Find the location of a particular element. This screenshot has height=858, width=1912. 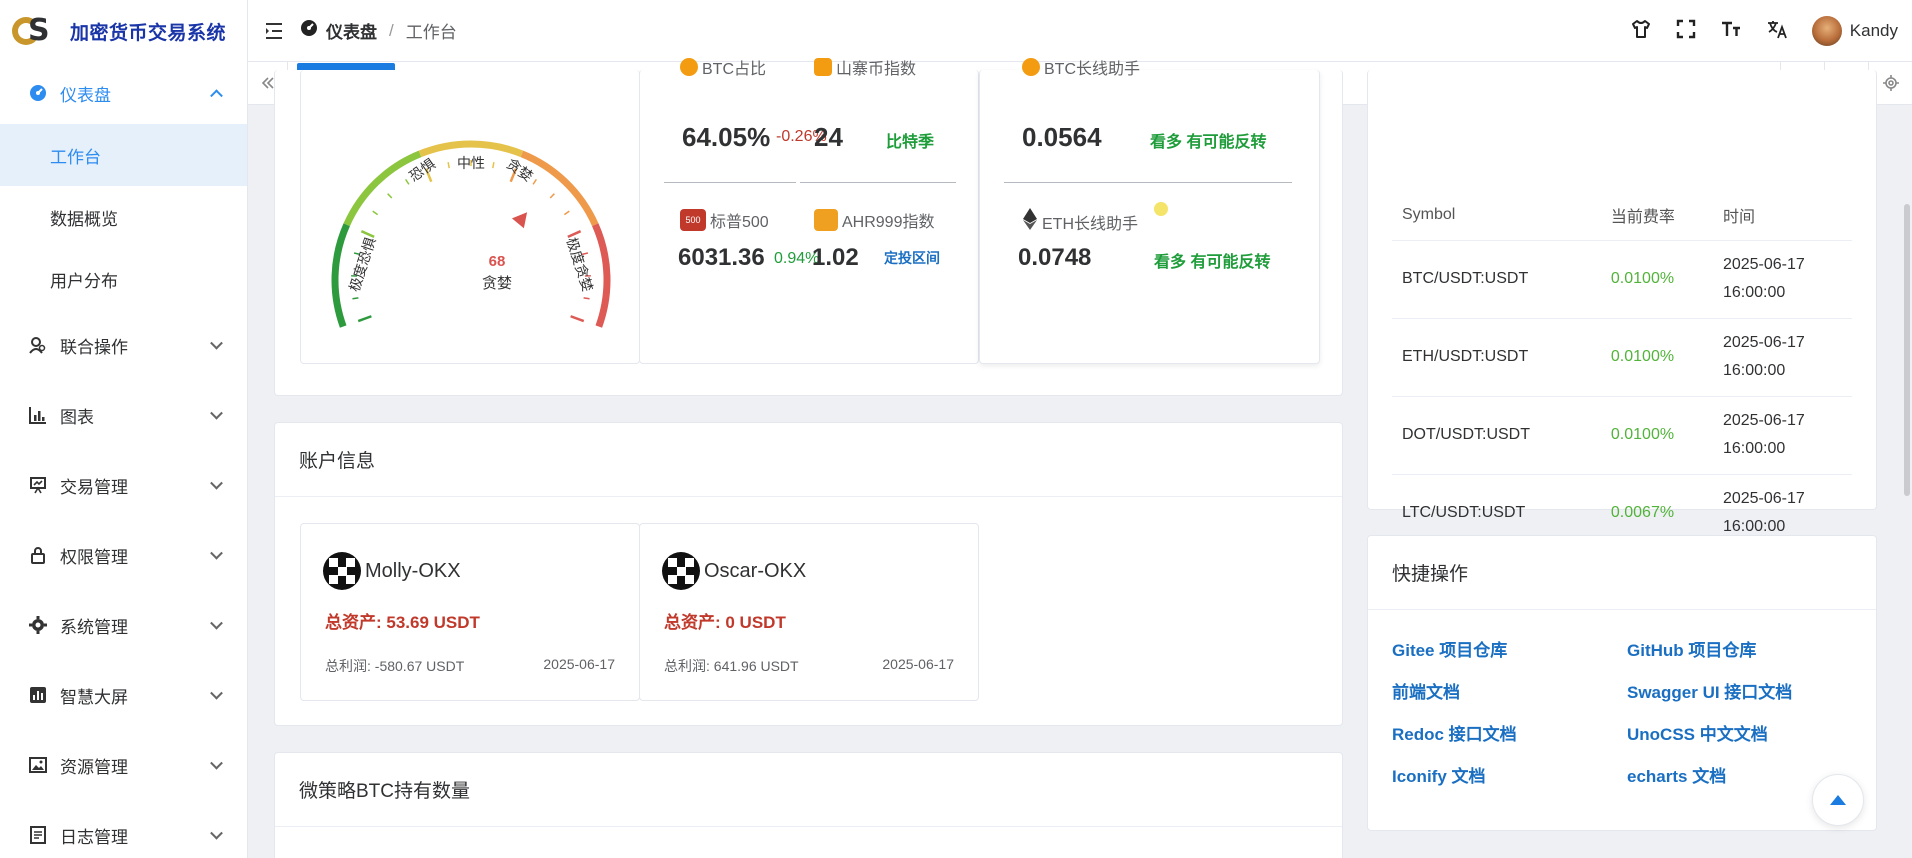

screen-chart-icon is located at coordinates (38, 695).